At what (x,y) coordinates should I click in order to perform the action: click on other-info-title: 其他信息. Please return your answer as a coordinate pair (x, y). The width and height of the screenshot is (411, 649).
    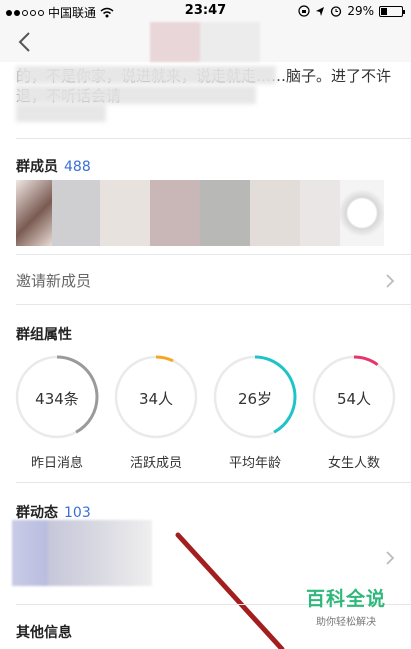
    Looking at the image, I should click on (44, 633).